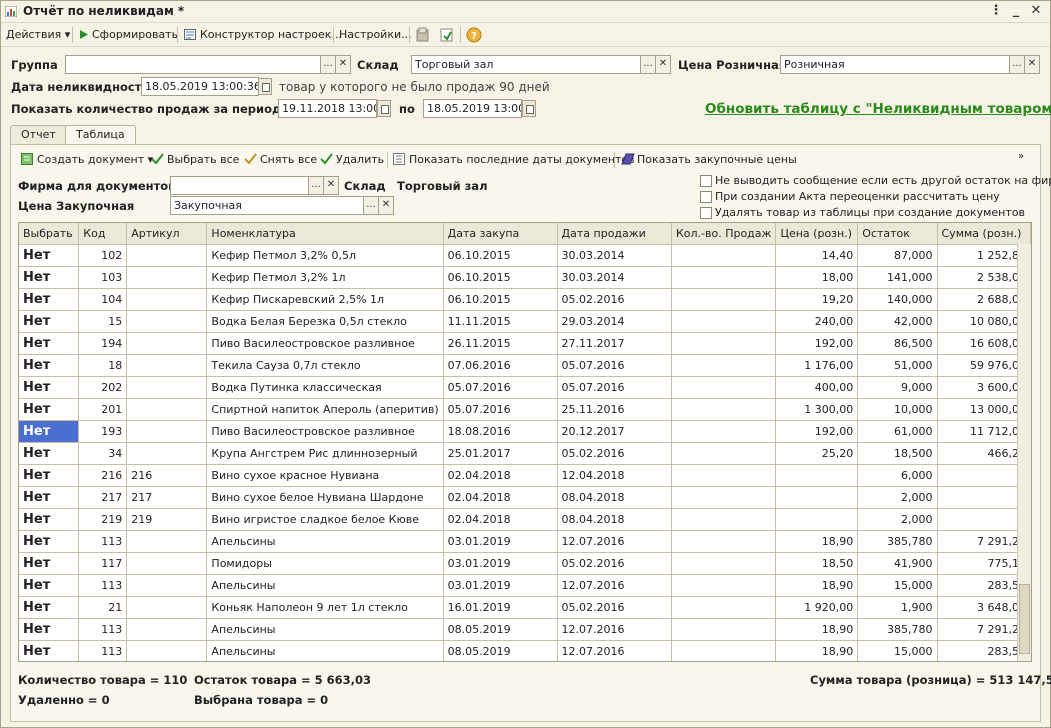  Describe the element at coordinates (1036, 11) in the screenshot. I see `close-icon: ✕` at that location.